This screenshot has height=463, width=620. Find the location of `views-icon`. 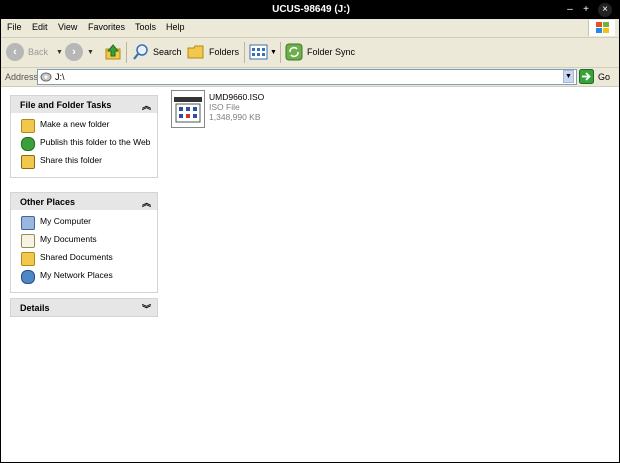

views-icon is located at coordinates (258, 52).